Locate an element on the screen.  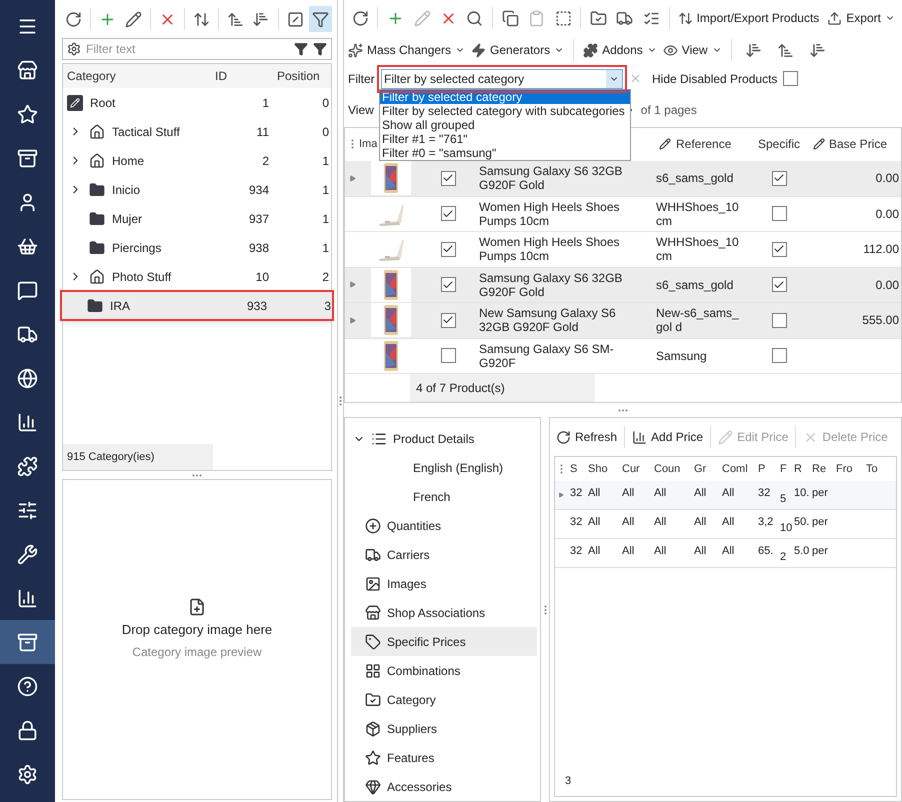
category-name: Root is located at coordinates (103, 103).